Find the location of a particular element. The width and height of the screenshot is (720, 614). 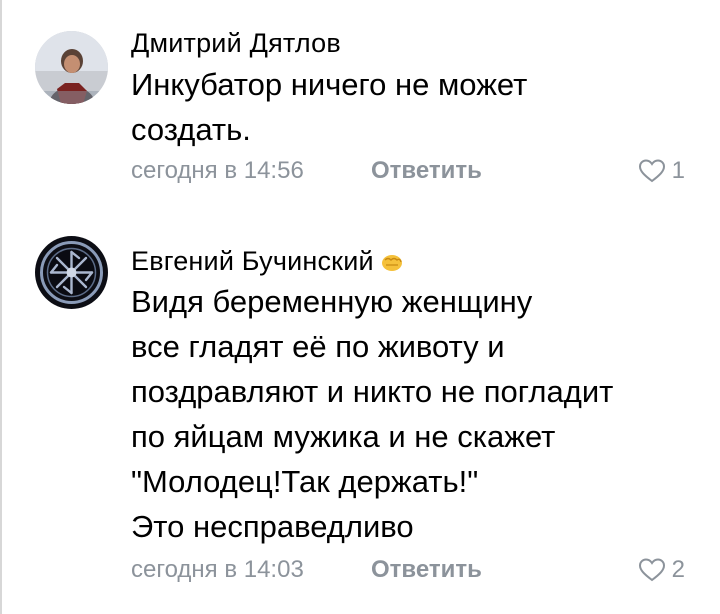

comment-author: Евгений Бучинский is located at coordinates (416, 261).